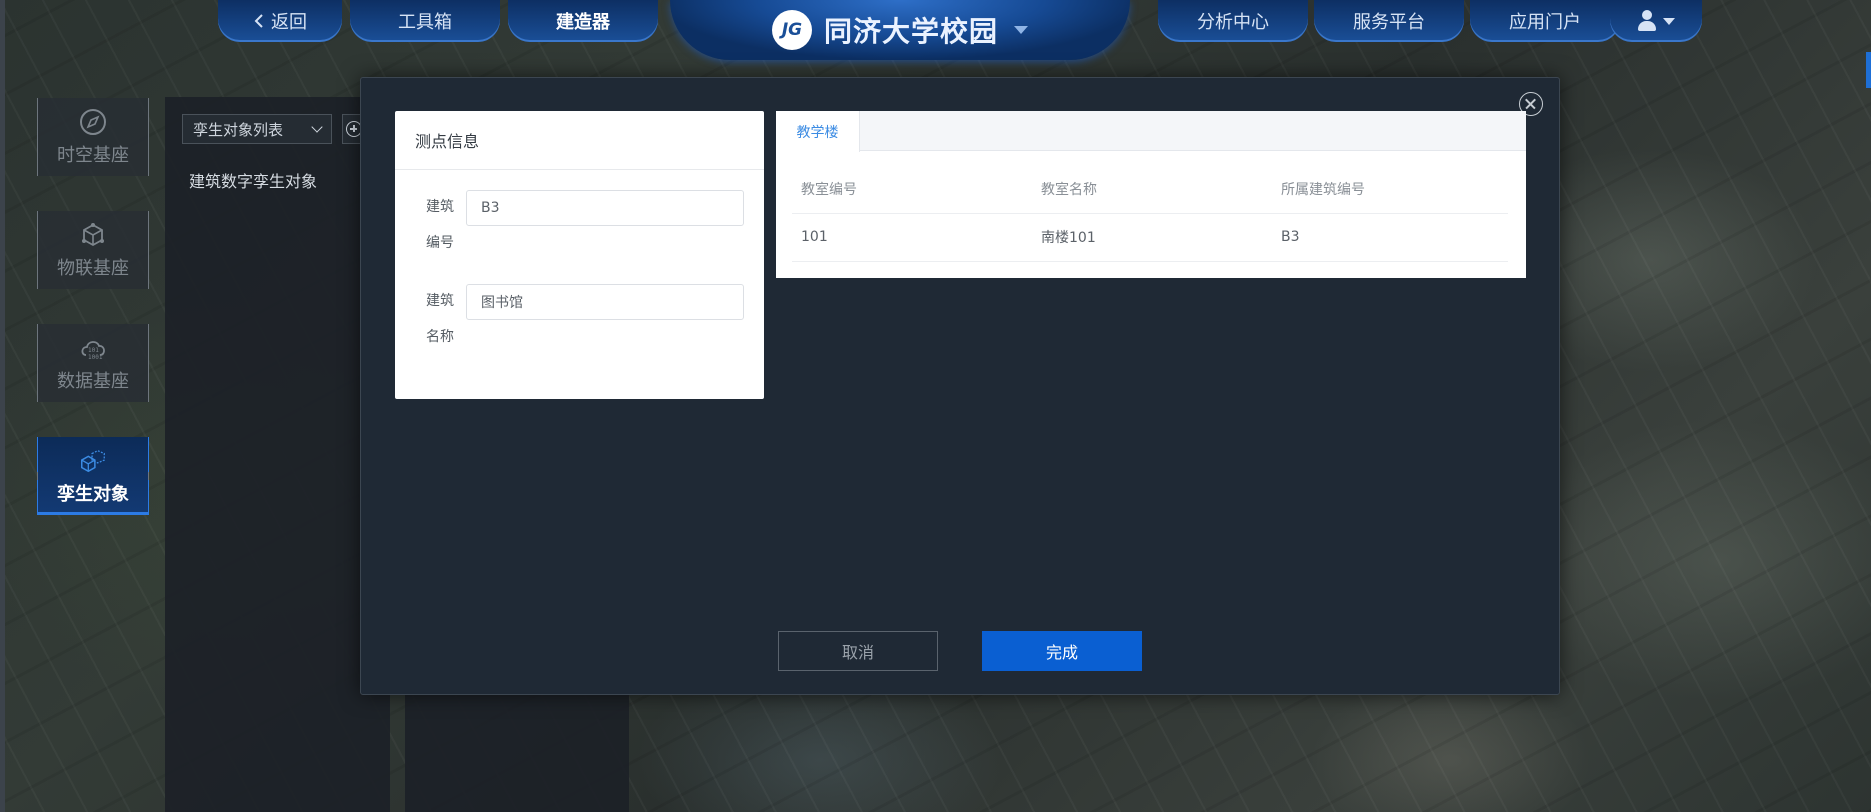  What do you see at coordinates (253, 180) in the screenshot?
I see `tree-node-building-twin: 建筑数字孪生对象` at bounding box center [253, 180].